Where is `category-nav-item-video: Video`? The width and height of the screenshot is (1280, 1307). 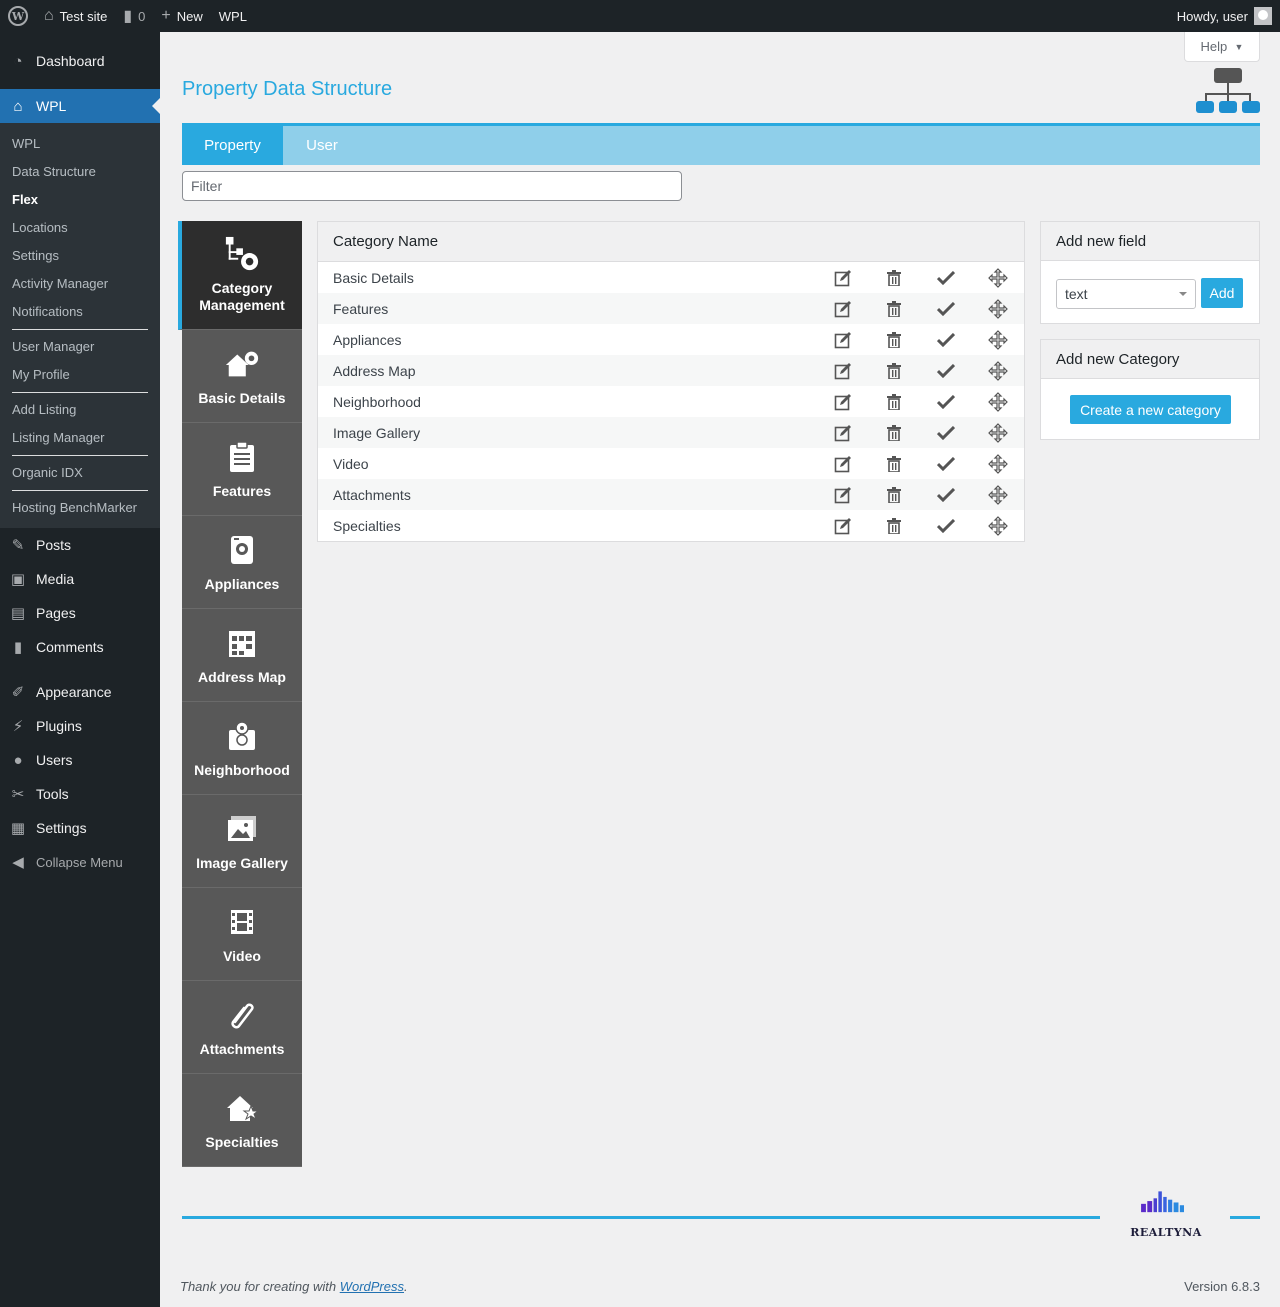
category-nav-item-video: Video is located at coordinates (242, 934).